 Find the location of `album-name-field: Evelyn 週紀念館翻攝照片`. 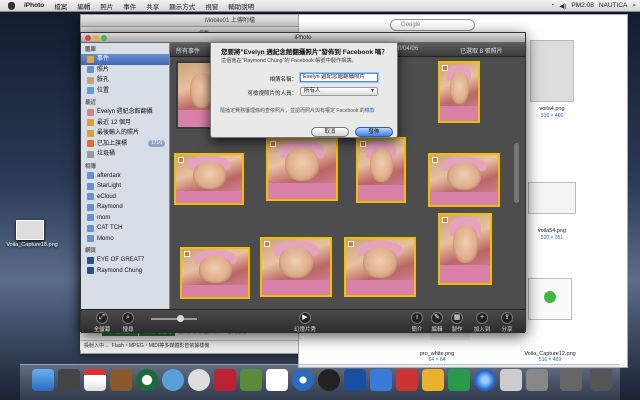

album-name-field: Evelyn 週紀念館翻攝照片 is located at coordinates (339, 77).